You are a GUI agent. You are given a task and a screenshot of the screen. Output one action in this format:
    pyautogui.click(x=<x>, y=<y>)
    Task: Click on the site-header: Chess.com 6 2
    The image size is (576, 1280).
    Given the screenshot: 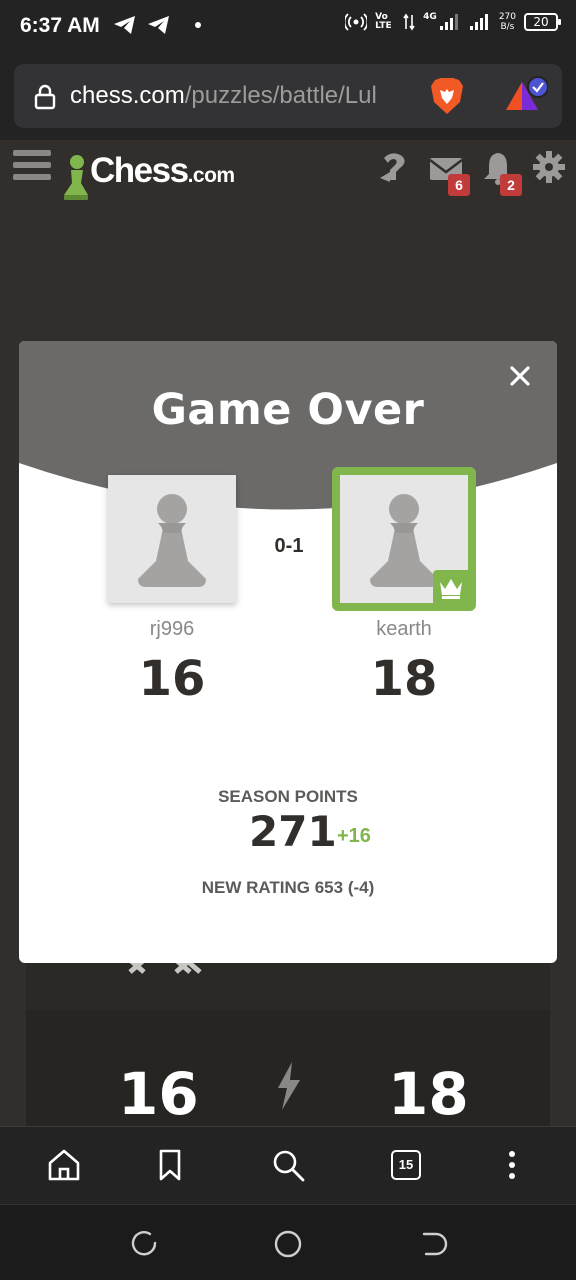 What is the action you would take?
    pyautogui.click(x=288, y=173)
    